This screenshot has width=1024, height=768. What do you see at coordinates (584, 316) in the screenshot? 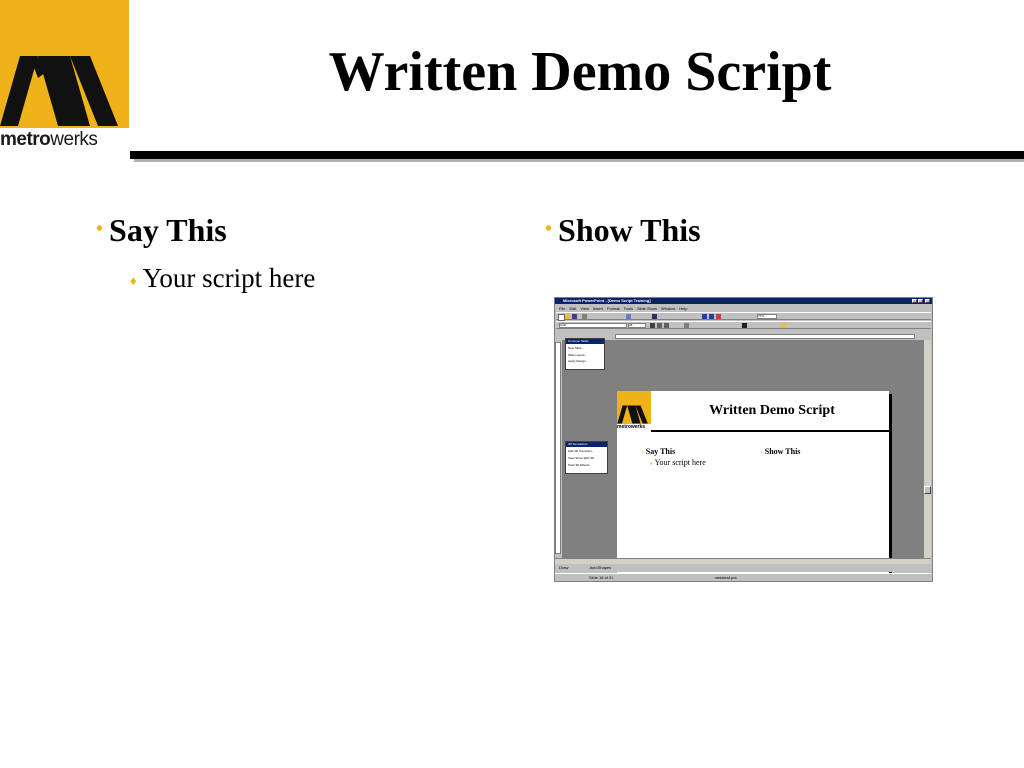
I see `print-icon` at bounding box center [584, 316].